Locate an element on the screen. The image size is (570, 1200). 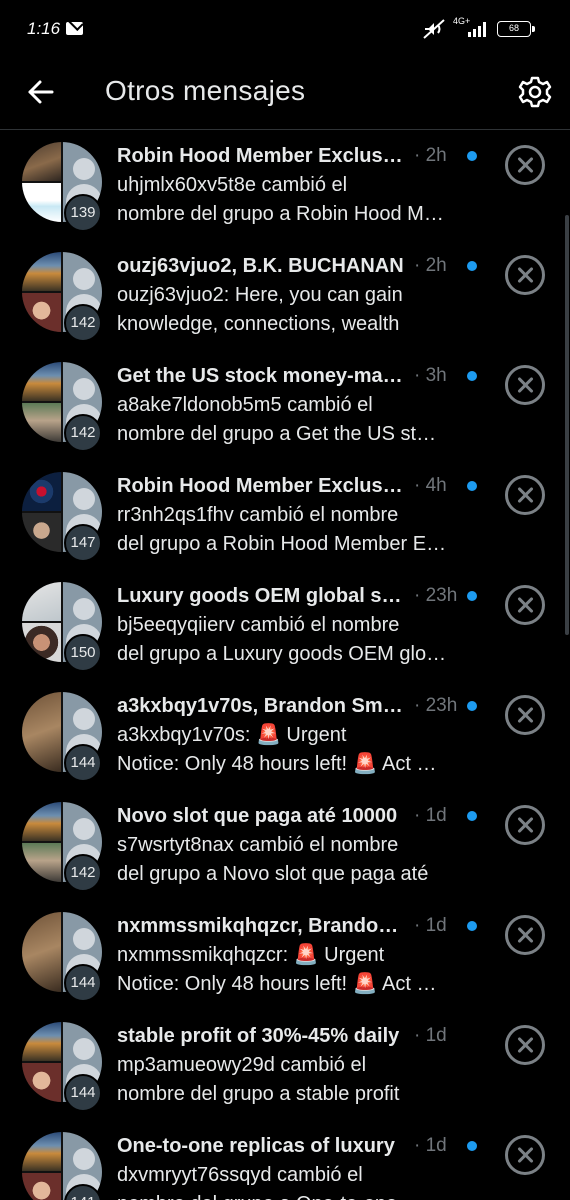
preview-line-2: nombre del grupo a Get the US stock is located at coordinates (282, 434).